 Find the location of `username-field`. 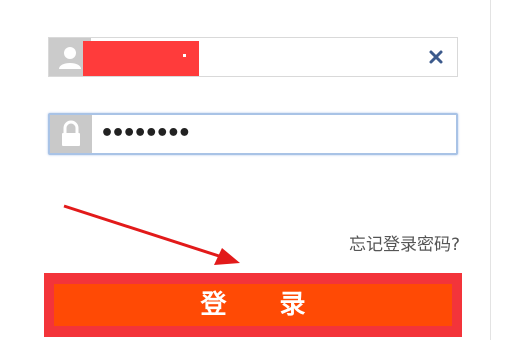

username-field is located at coordinates (253, 57).